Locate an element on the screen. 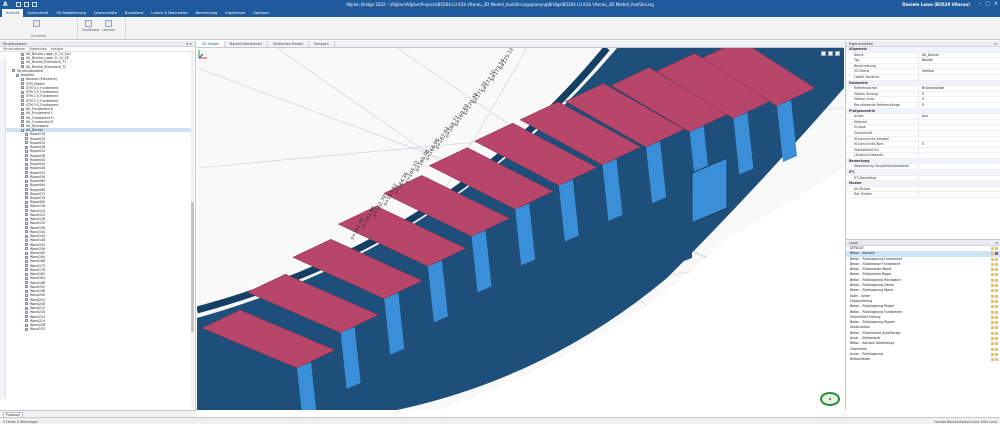  ribbon-tab: Lasten & Nachweise is located at coordinates (169, 13).